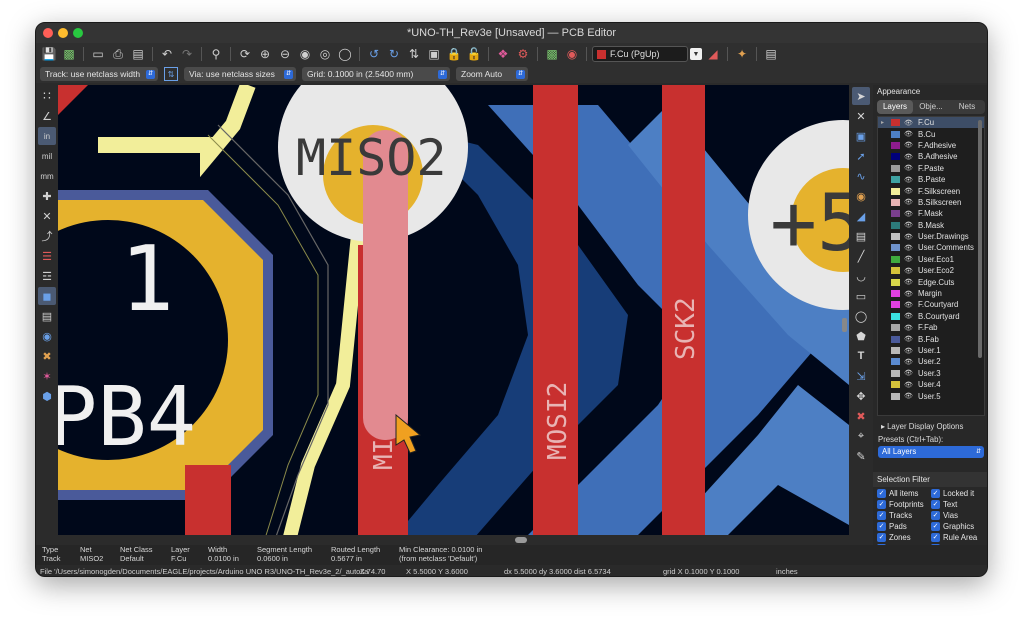 Image resolution: width=1024 pixels, height=624 pixels. I want to click on netlist-icon: ❖, so click(503, 54).